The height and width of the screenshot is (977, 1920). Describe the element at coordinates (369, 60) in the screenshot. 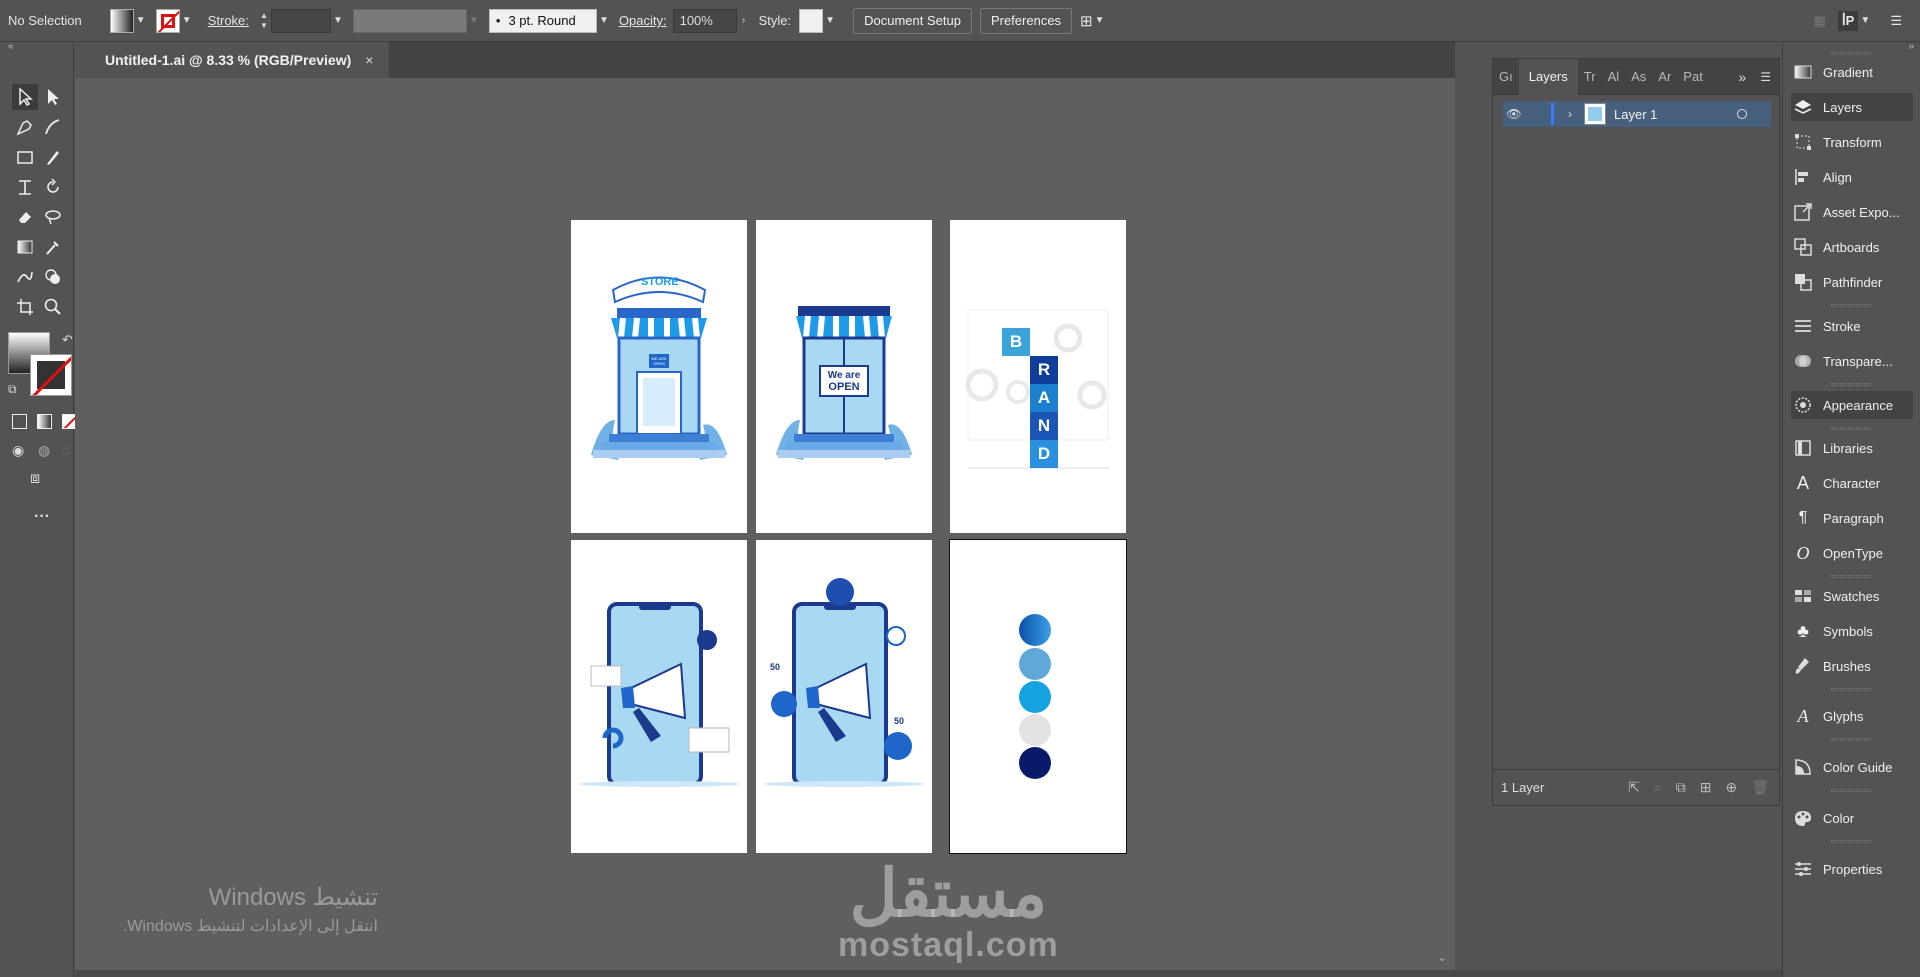

I see `close-tab-icon: ×` at that location.